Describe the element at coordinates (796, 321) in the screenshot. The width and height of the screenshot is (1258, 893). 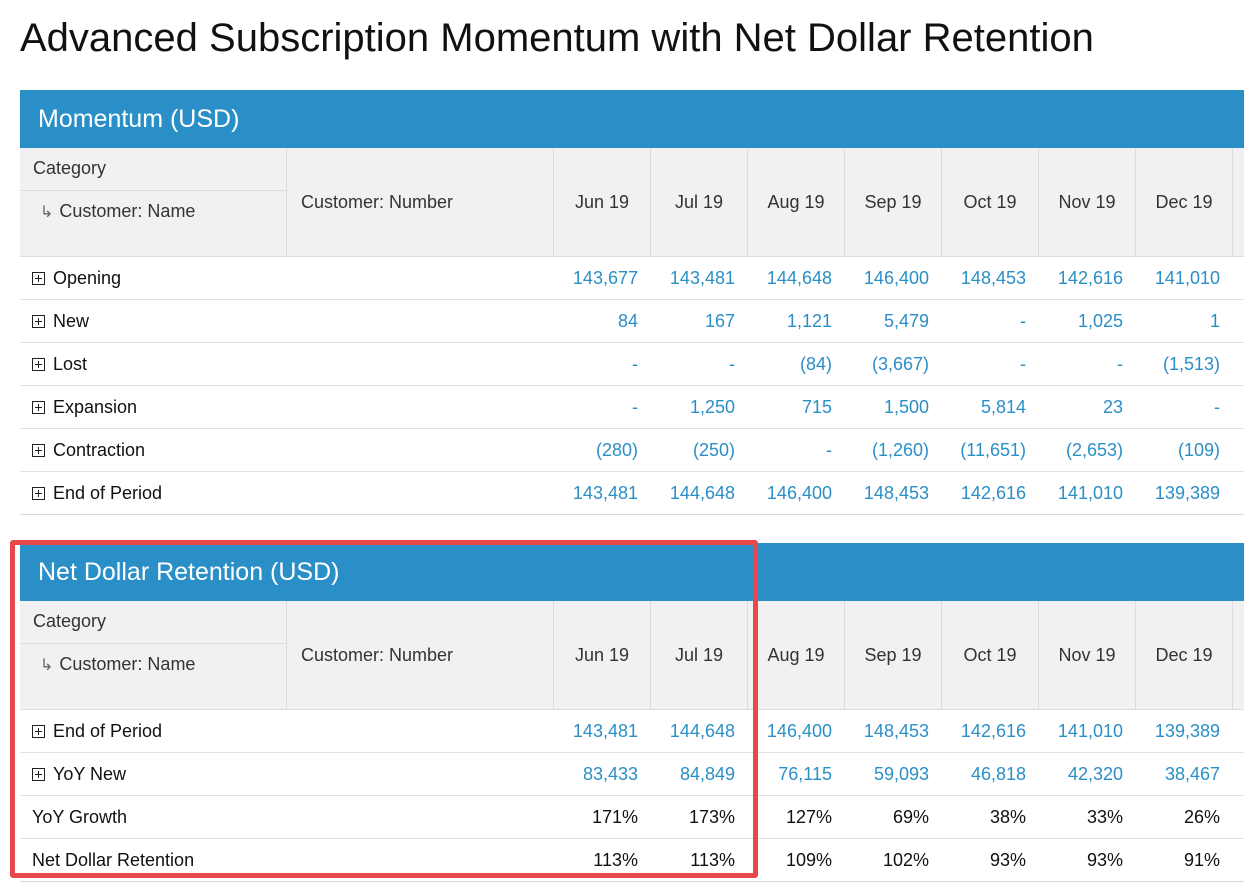
I see `value-cell: 1,121` at that location.